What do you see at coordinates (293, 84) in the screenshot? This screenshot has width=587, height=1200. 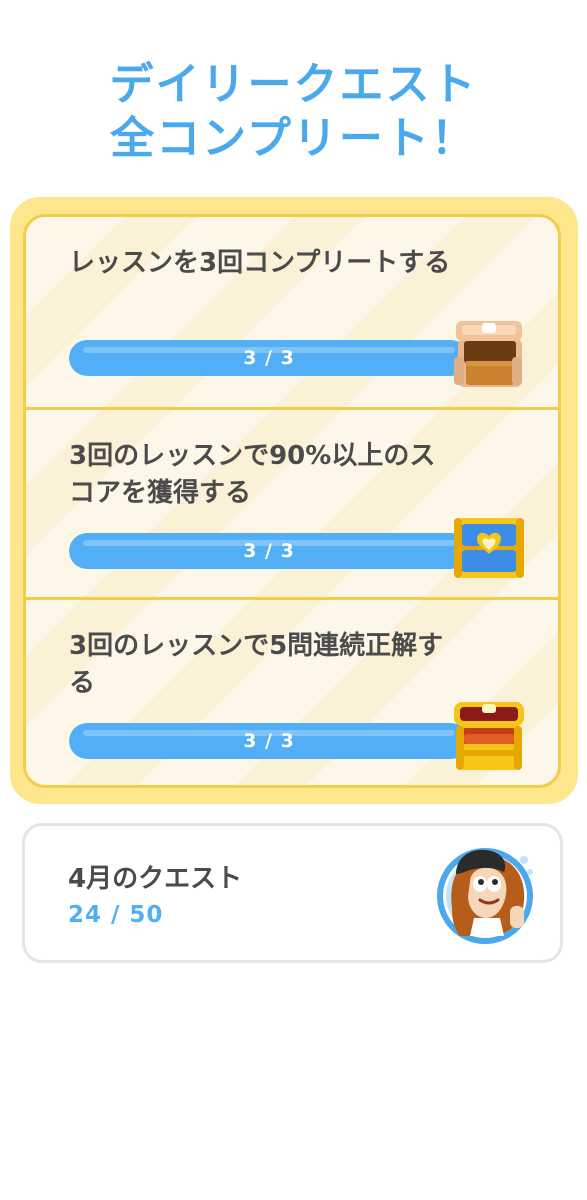 I see `page-title-line-1: デイリークエスト` at bounding box center [293, 84].